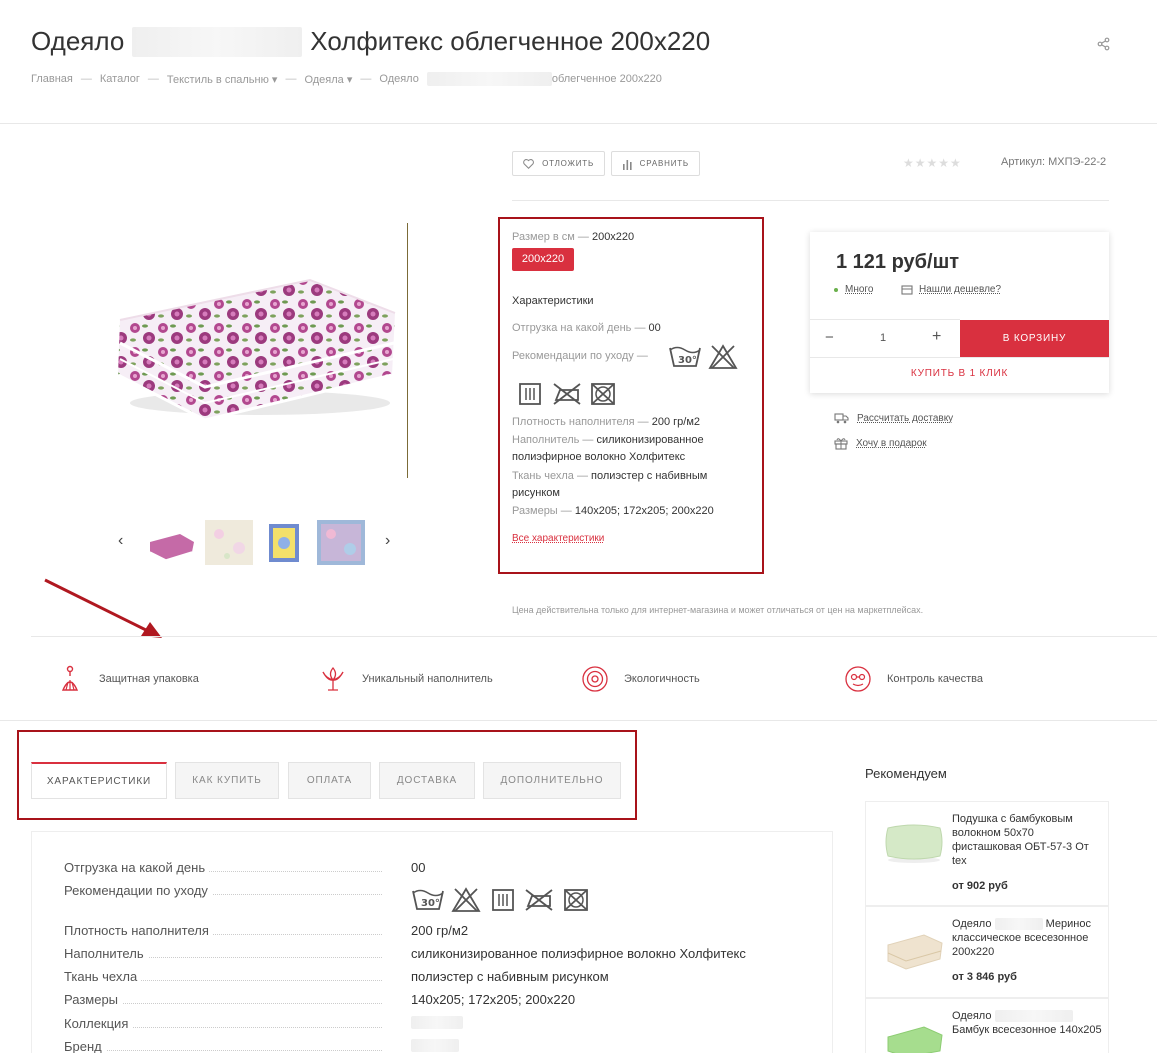  What do you see at coordinates (52, 79) in the screenshot?
I see `breadcrumb-item: Главная` at bounding box center [52, 79].